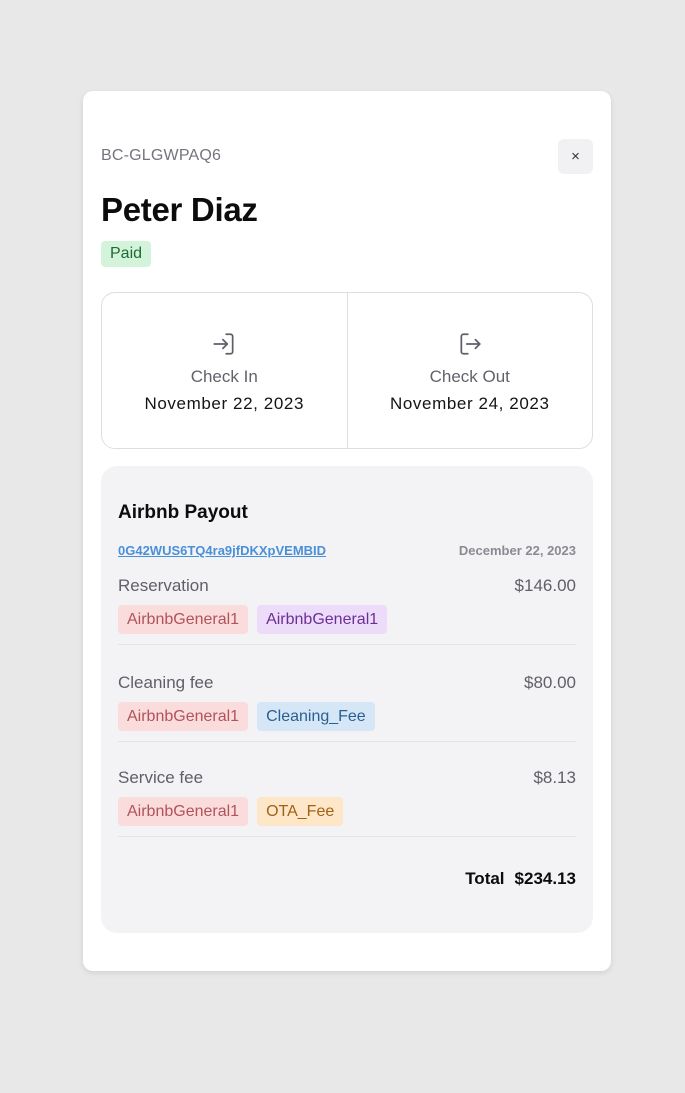  Describe the element at coordinates (161, 777) in the screenshot. I see `line-item-label: Service fee` at that location.